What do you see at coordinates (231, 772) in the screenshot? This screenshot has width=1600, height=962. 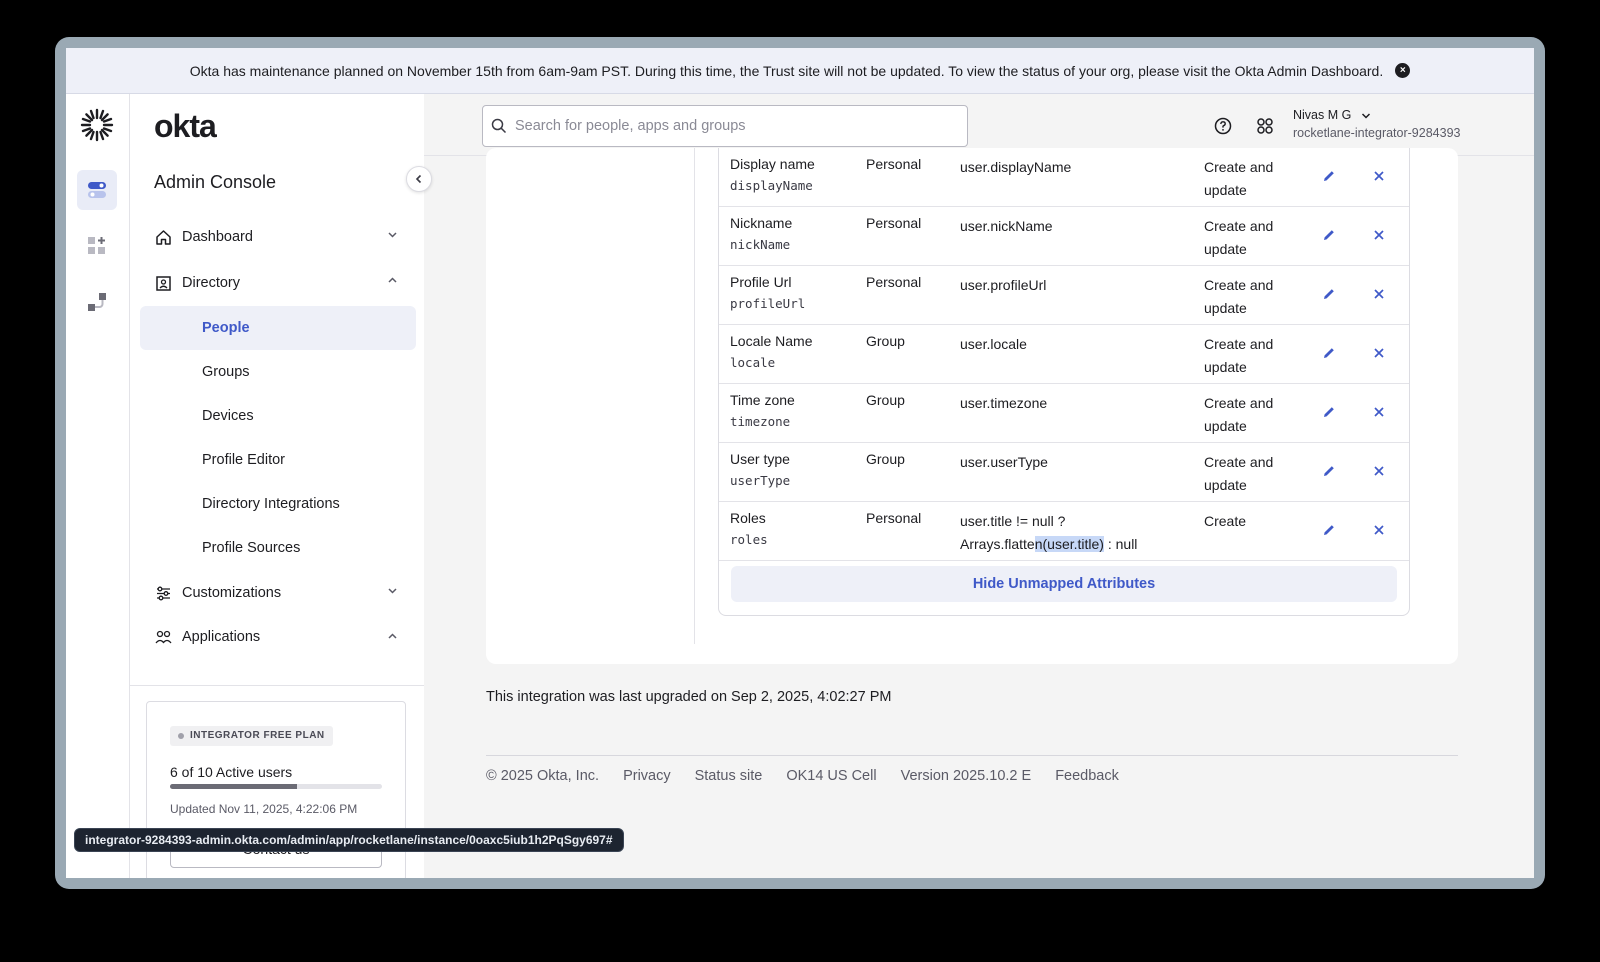 I see `active-users-count: 6 of 10 Active users` at bounding box center [231, 772].